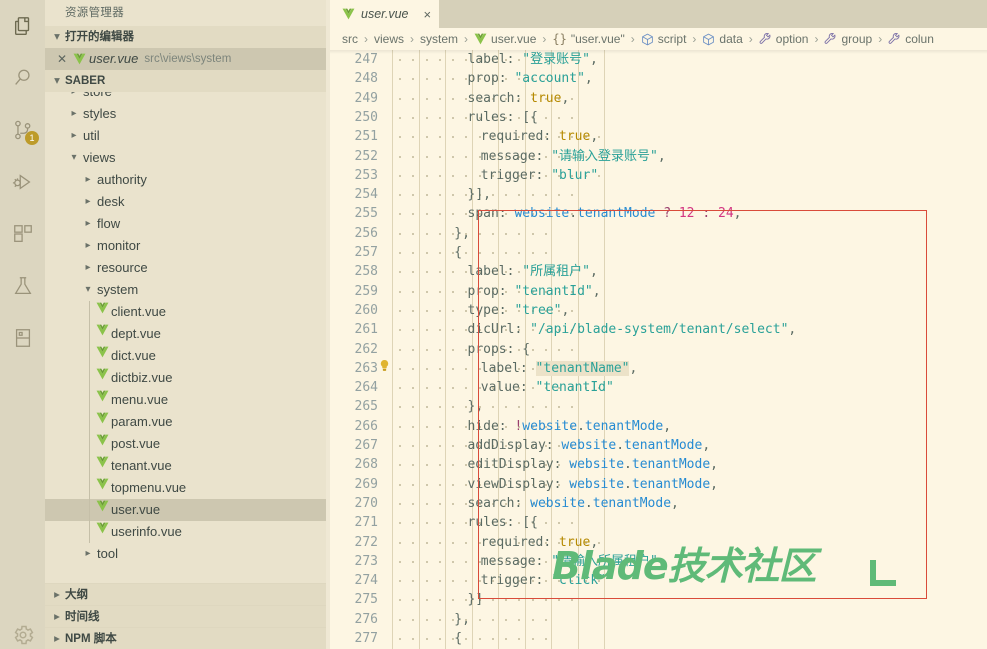  I want to click on tree-file-item: menu.vue, so click(185, 400).